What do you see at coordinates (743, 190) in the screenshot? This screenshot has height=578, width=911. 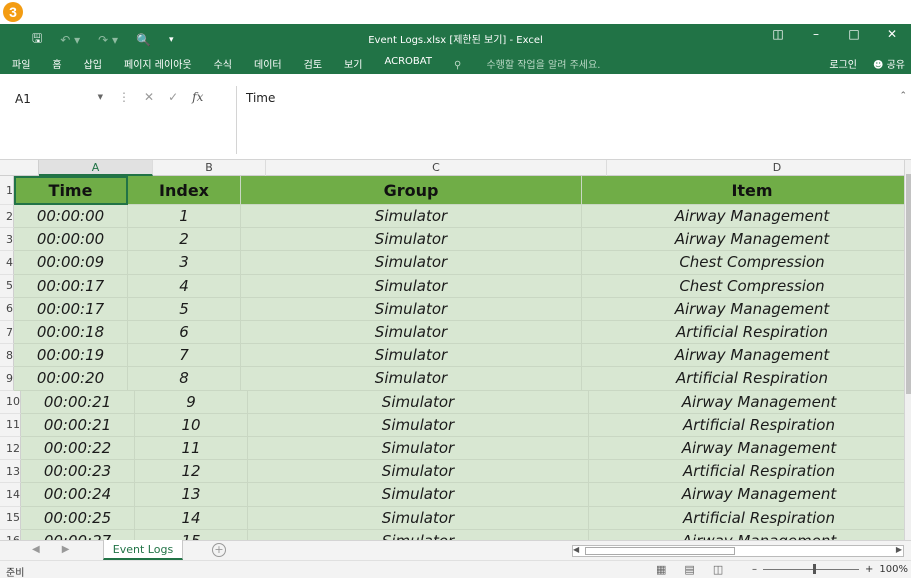 I see `header-cell: Item` at bounding box center [743, 190].